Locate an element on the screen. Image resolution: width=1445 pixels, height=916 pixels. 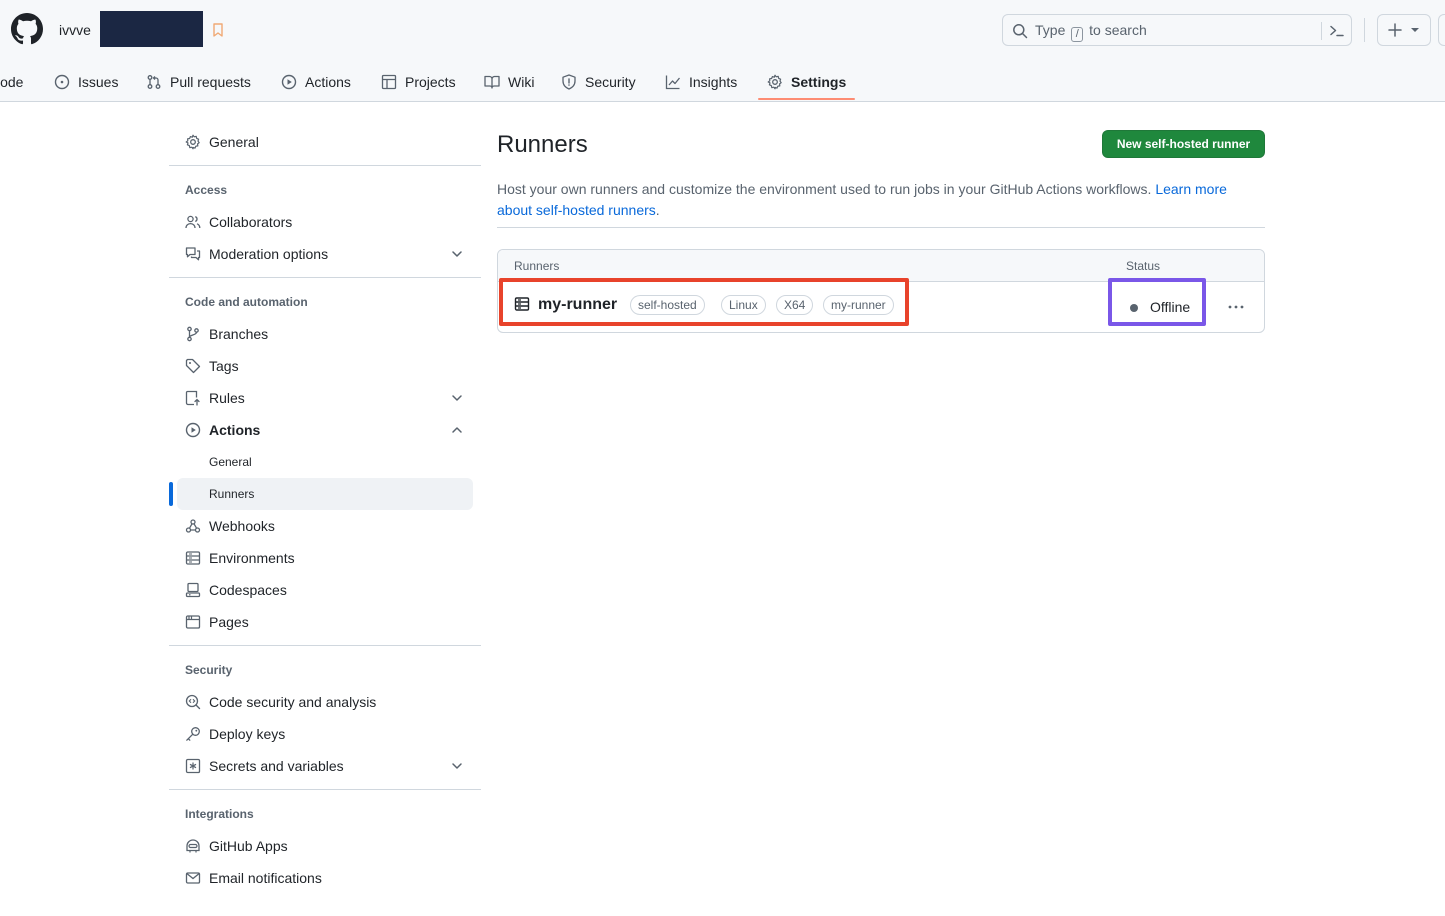
tab-insights: Insights is located at coordinates (701, 82).